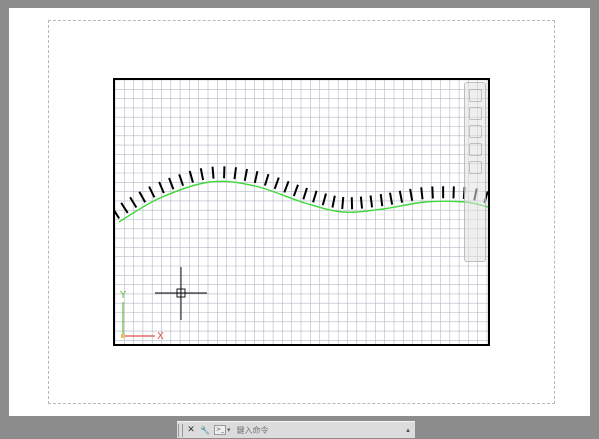 Image resolution: width=599 pixels, height=439 pixels. What do you see at coordinates (475, 95) in the screenshot?
I see `steering-wheel-icon` at bounding box center [475, 95].